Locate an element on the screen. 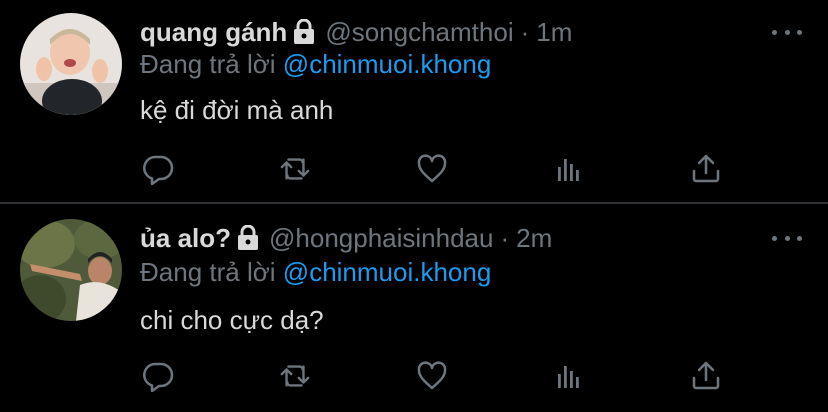 The image size is (828, 412). user-handle: @hongphaisinhdau is located at coordinates (381, 238).